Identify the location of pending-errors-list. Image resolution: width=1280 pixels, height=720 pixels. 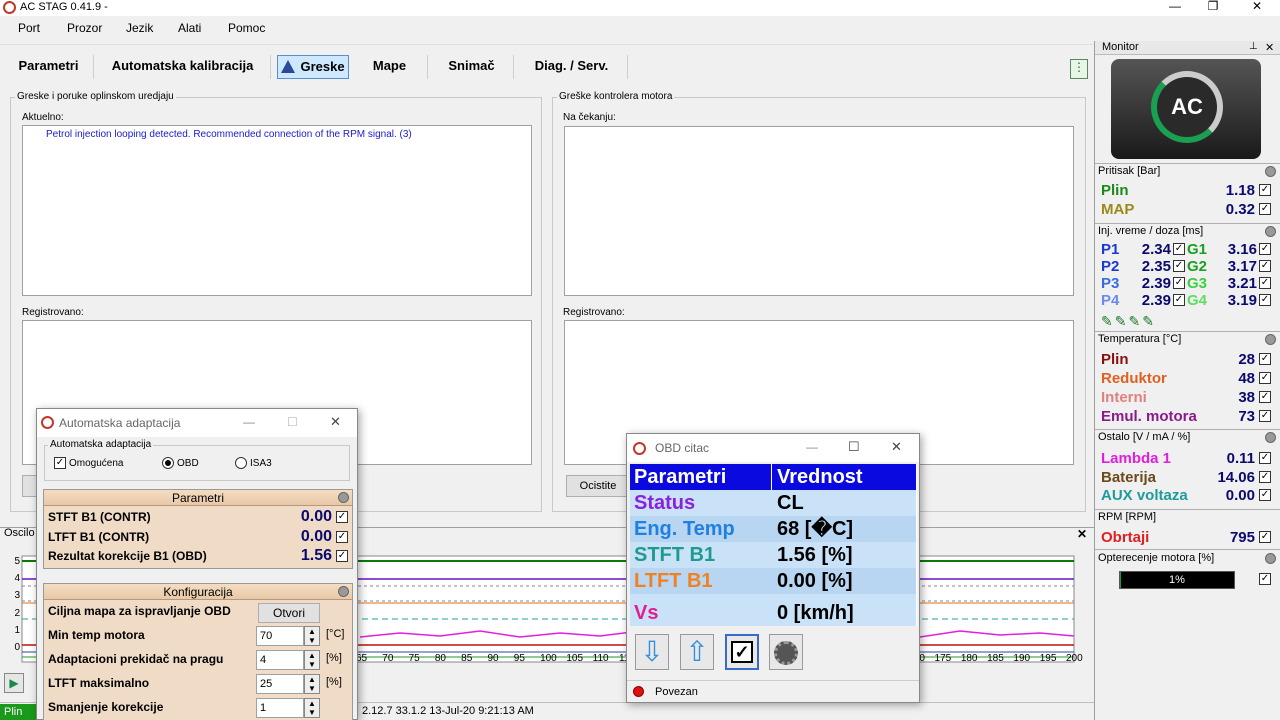
(819, 211).